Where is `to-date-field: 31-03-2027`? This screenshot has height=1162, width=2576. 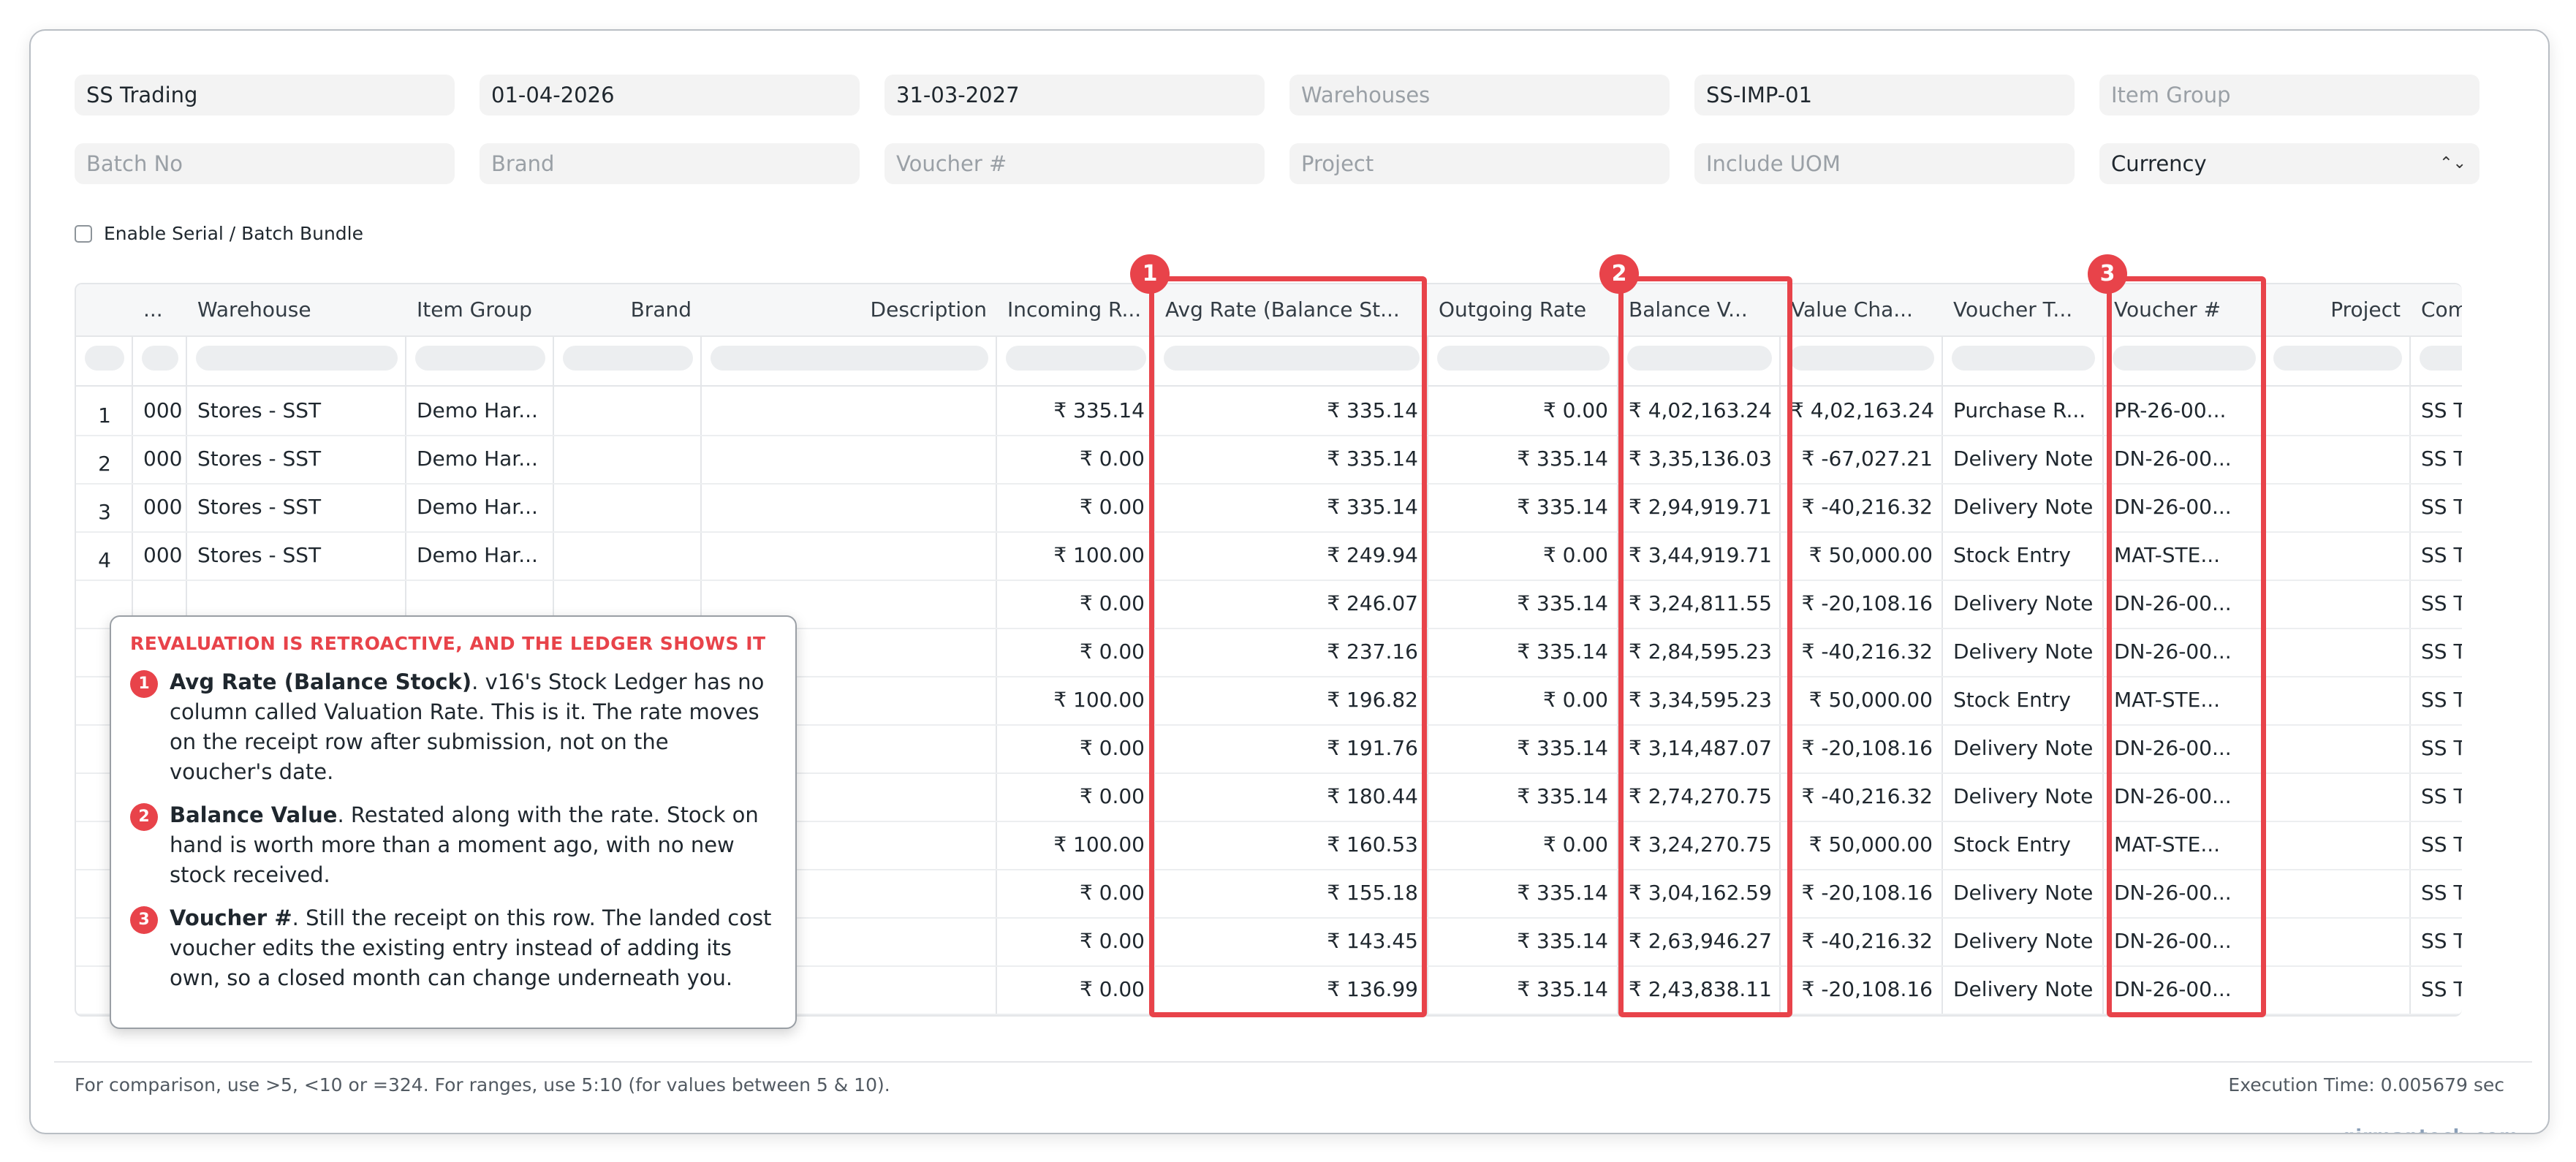 to-date-field: 31-03-2027 is located at coordinates (1074, 95).